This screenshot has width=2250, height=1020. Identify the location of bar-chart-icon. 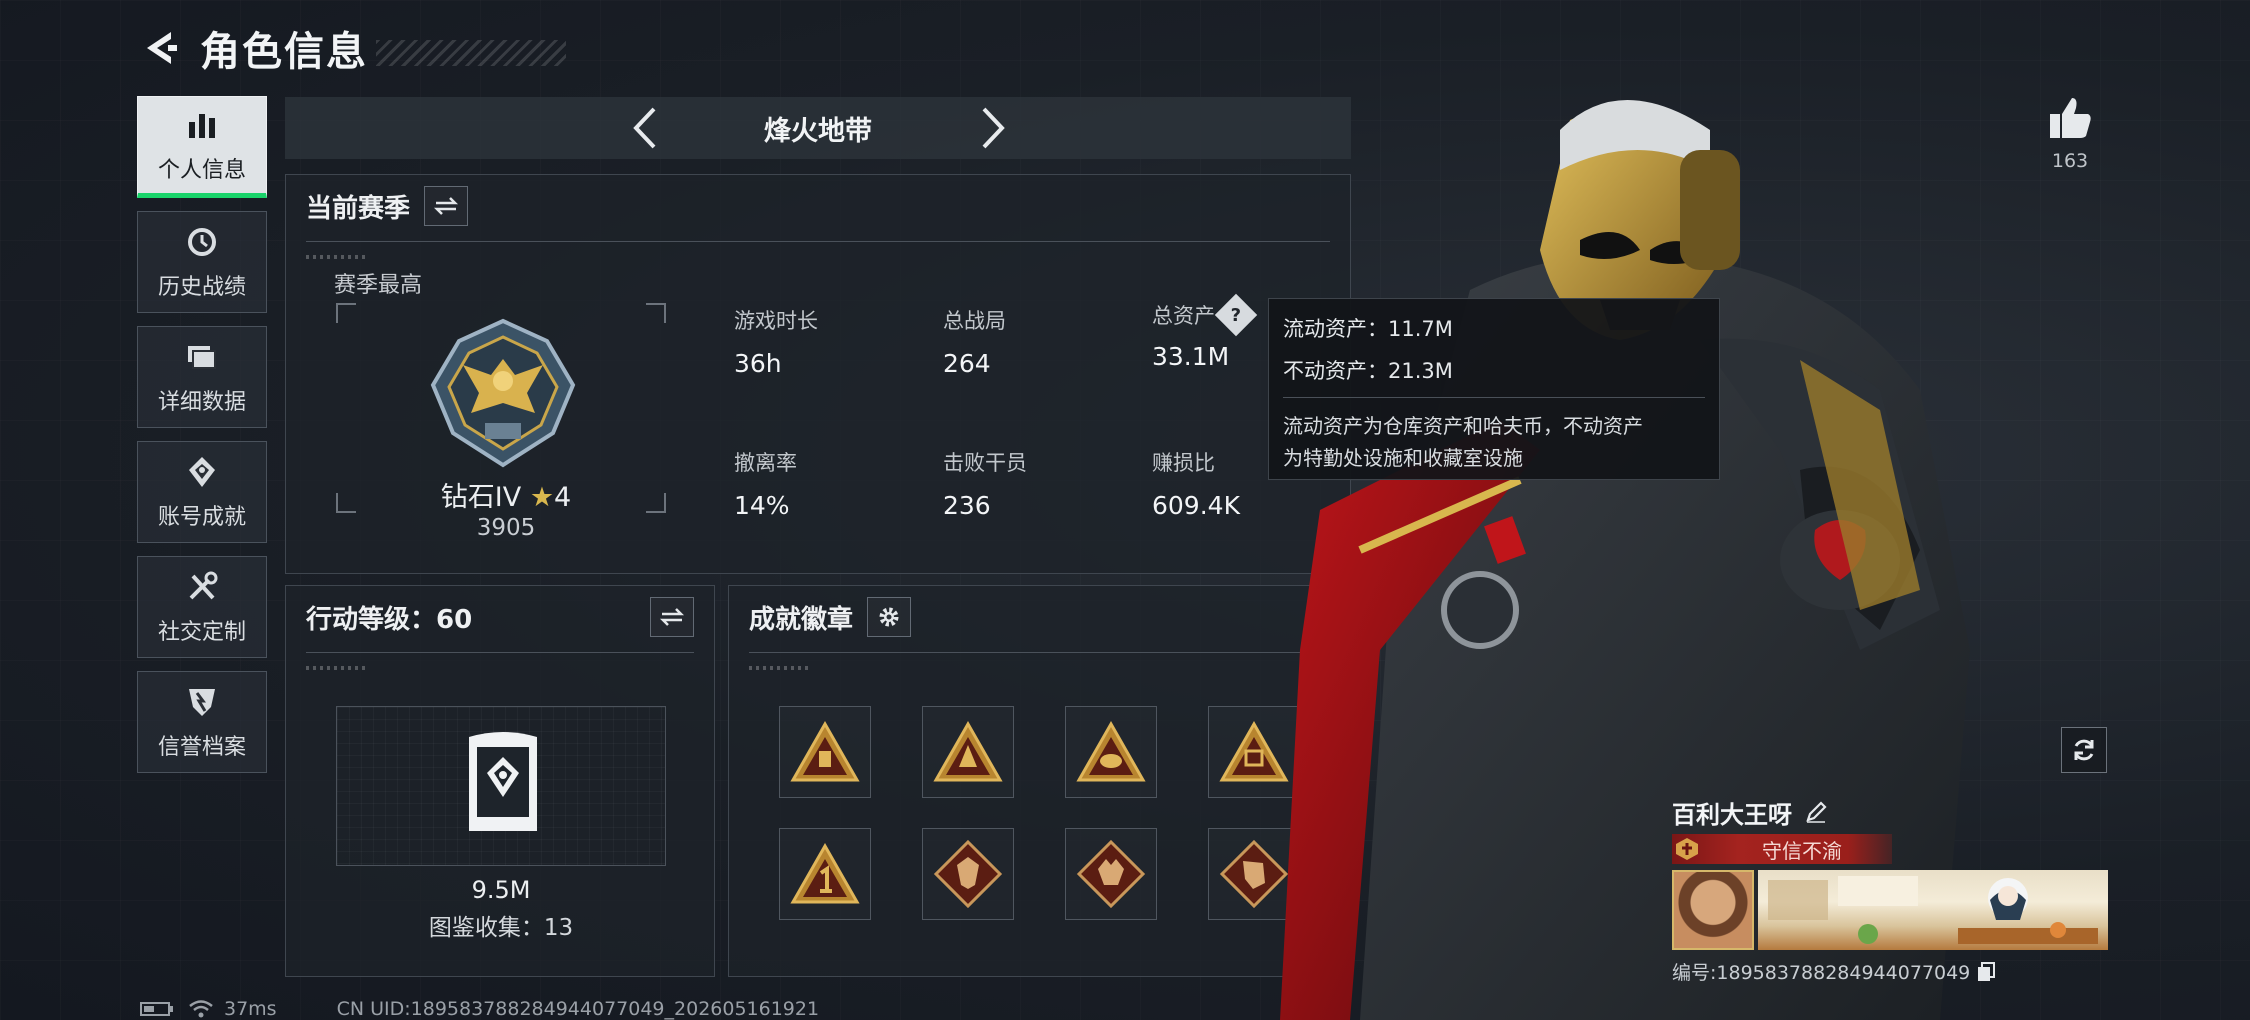
(202, 125).